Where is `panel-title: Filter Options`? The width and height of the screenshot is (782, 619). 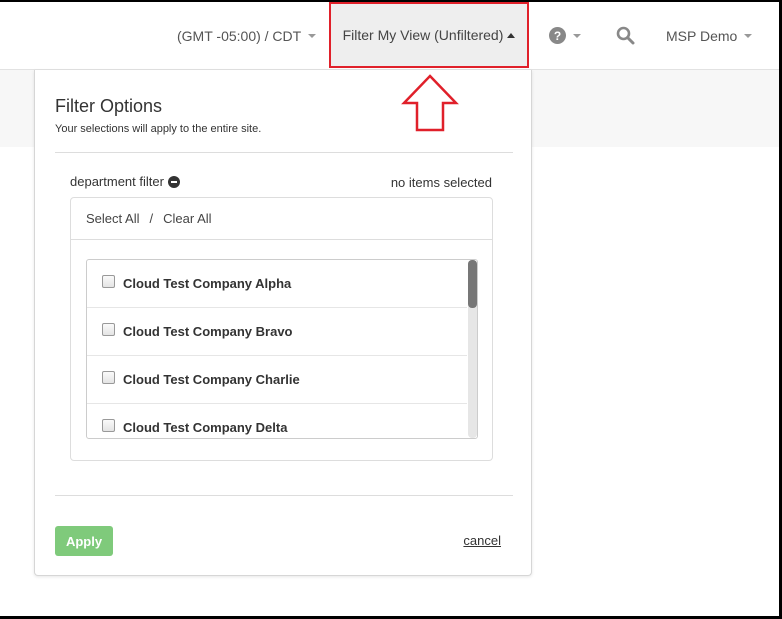 panel-title: Filter Options is located at coordinates (109, 106).